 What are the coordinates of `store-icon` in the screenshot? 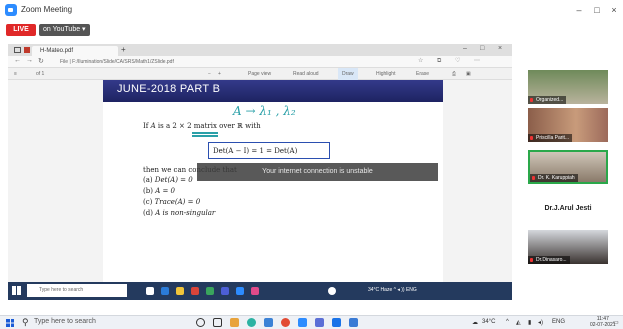 It's located at (268, 322).